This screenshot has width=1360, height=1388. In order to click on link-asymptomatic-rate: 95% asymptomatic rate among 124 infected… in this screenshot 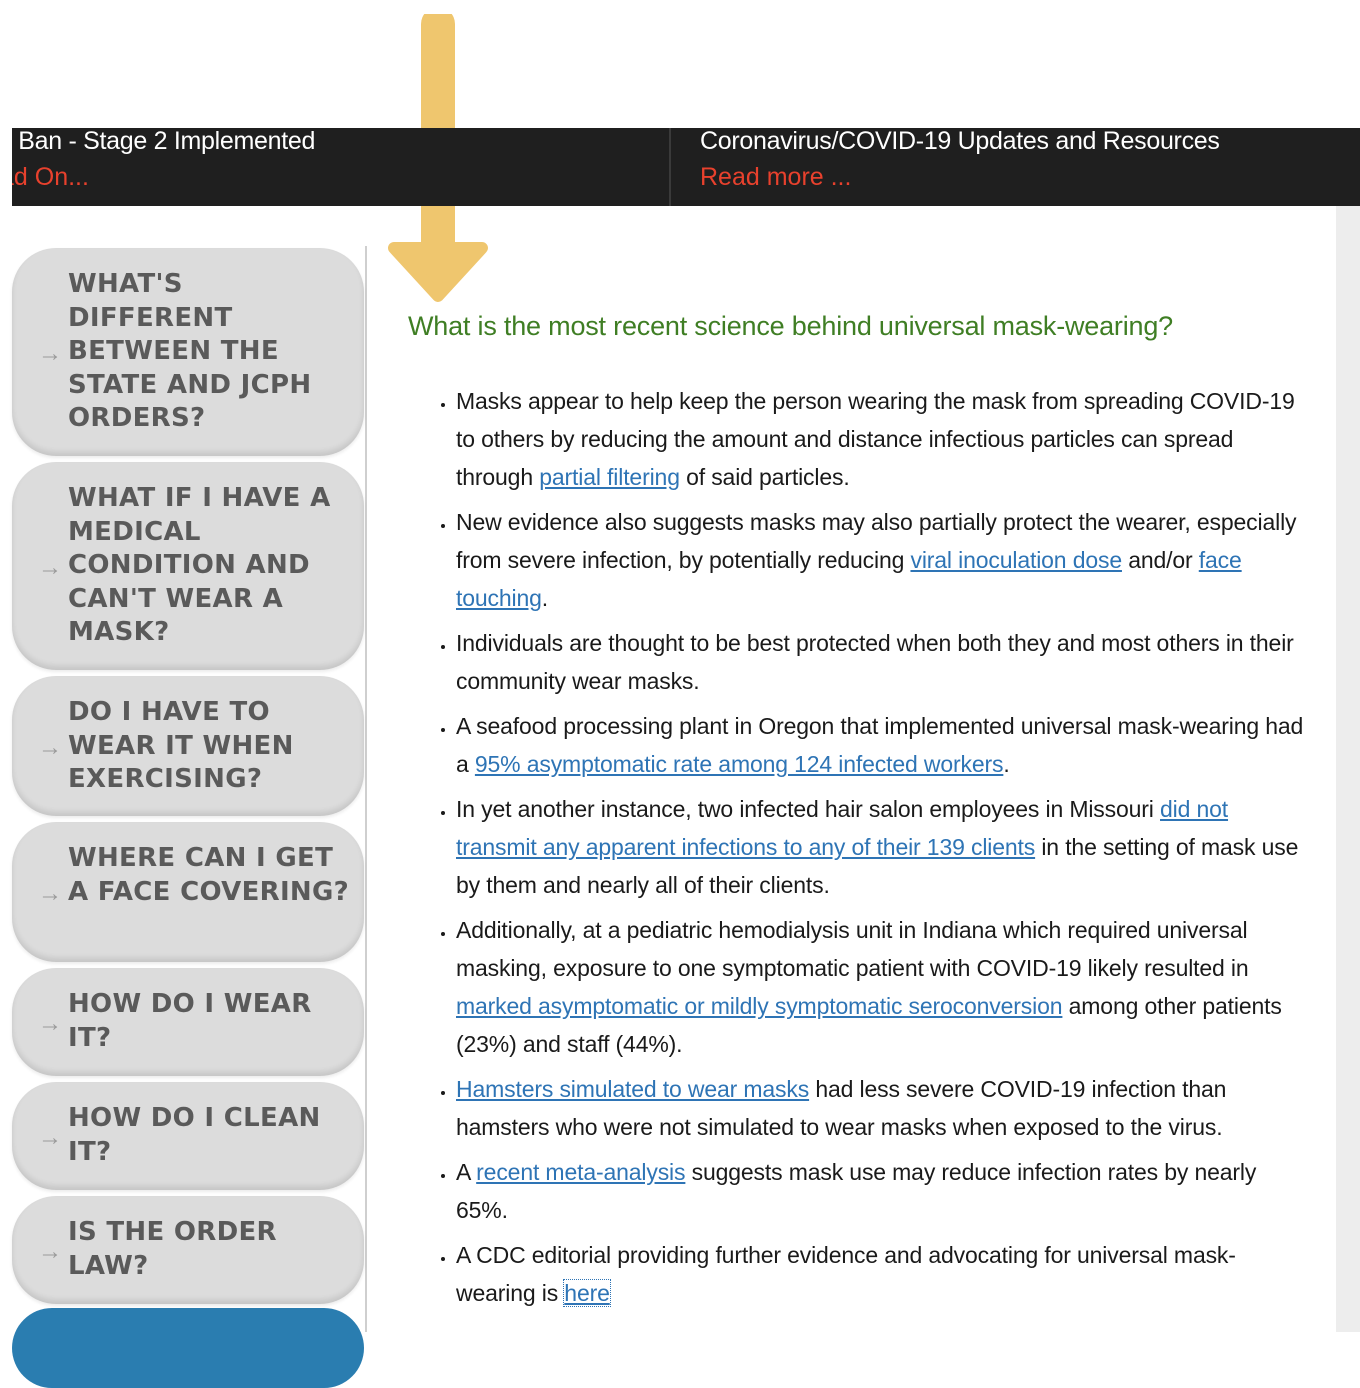, I will do `click(739, 764)`.